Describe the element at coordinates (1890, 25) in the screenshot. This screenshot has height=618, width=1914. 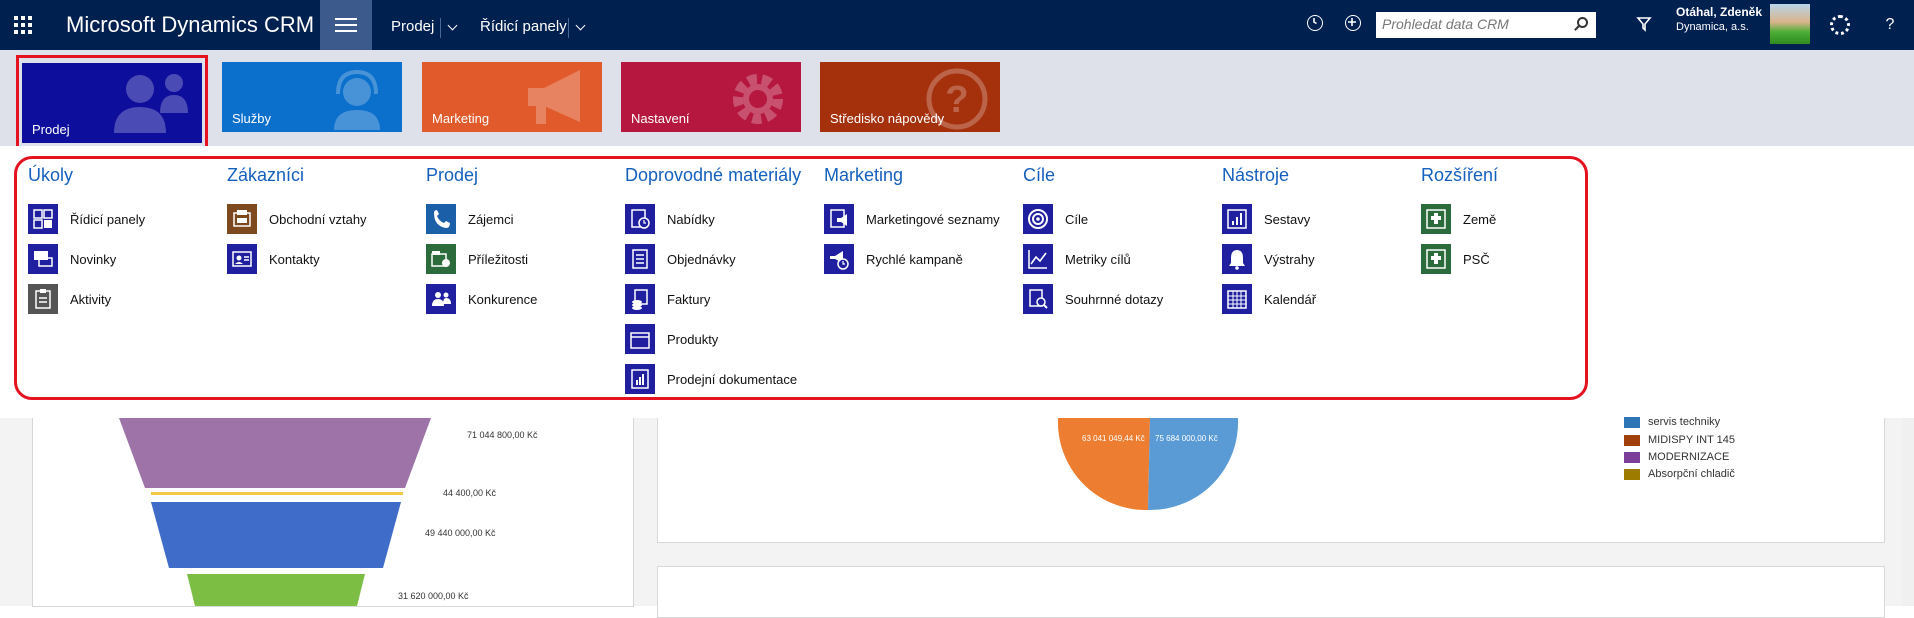
I see `help-icon: ?` at that location.